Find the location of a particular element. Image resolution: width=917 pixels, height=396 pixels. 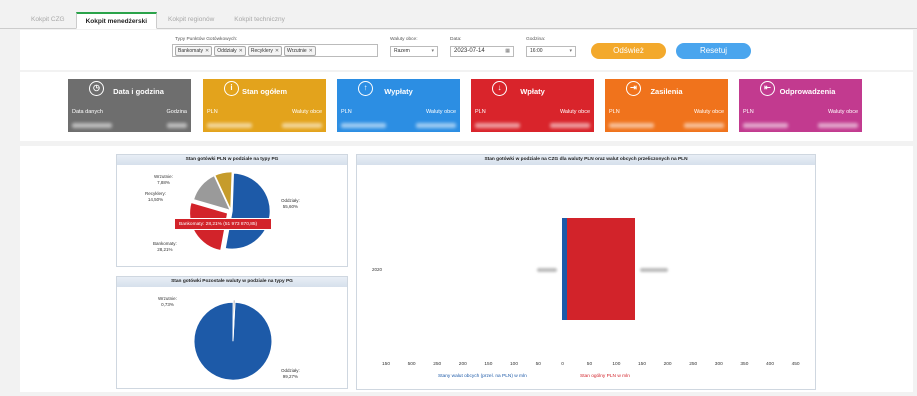

card-sub-right: Godzina is located at coordinates (177, 112).